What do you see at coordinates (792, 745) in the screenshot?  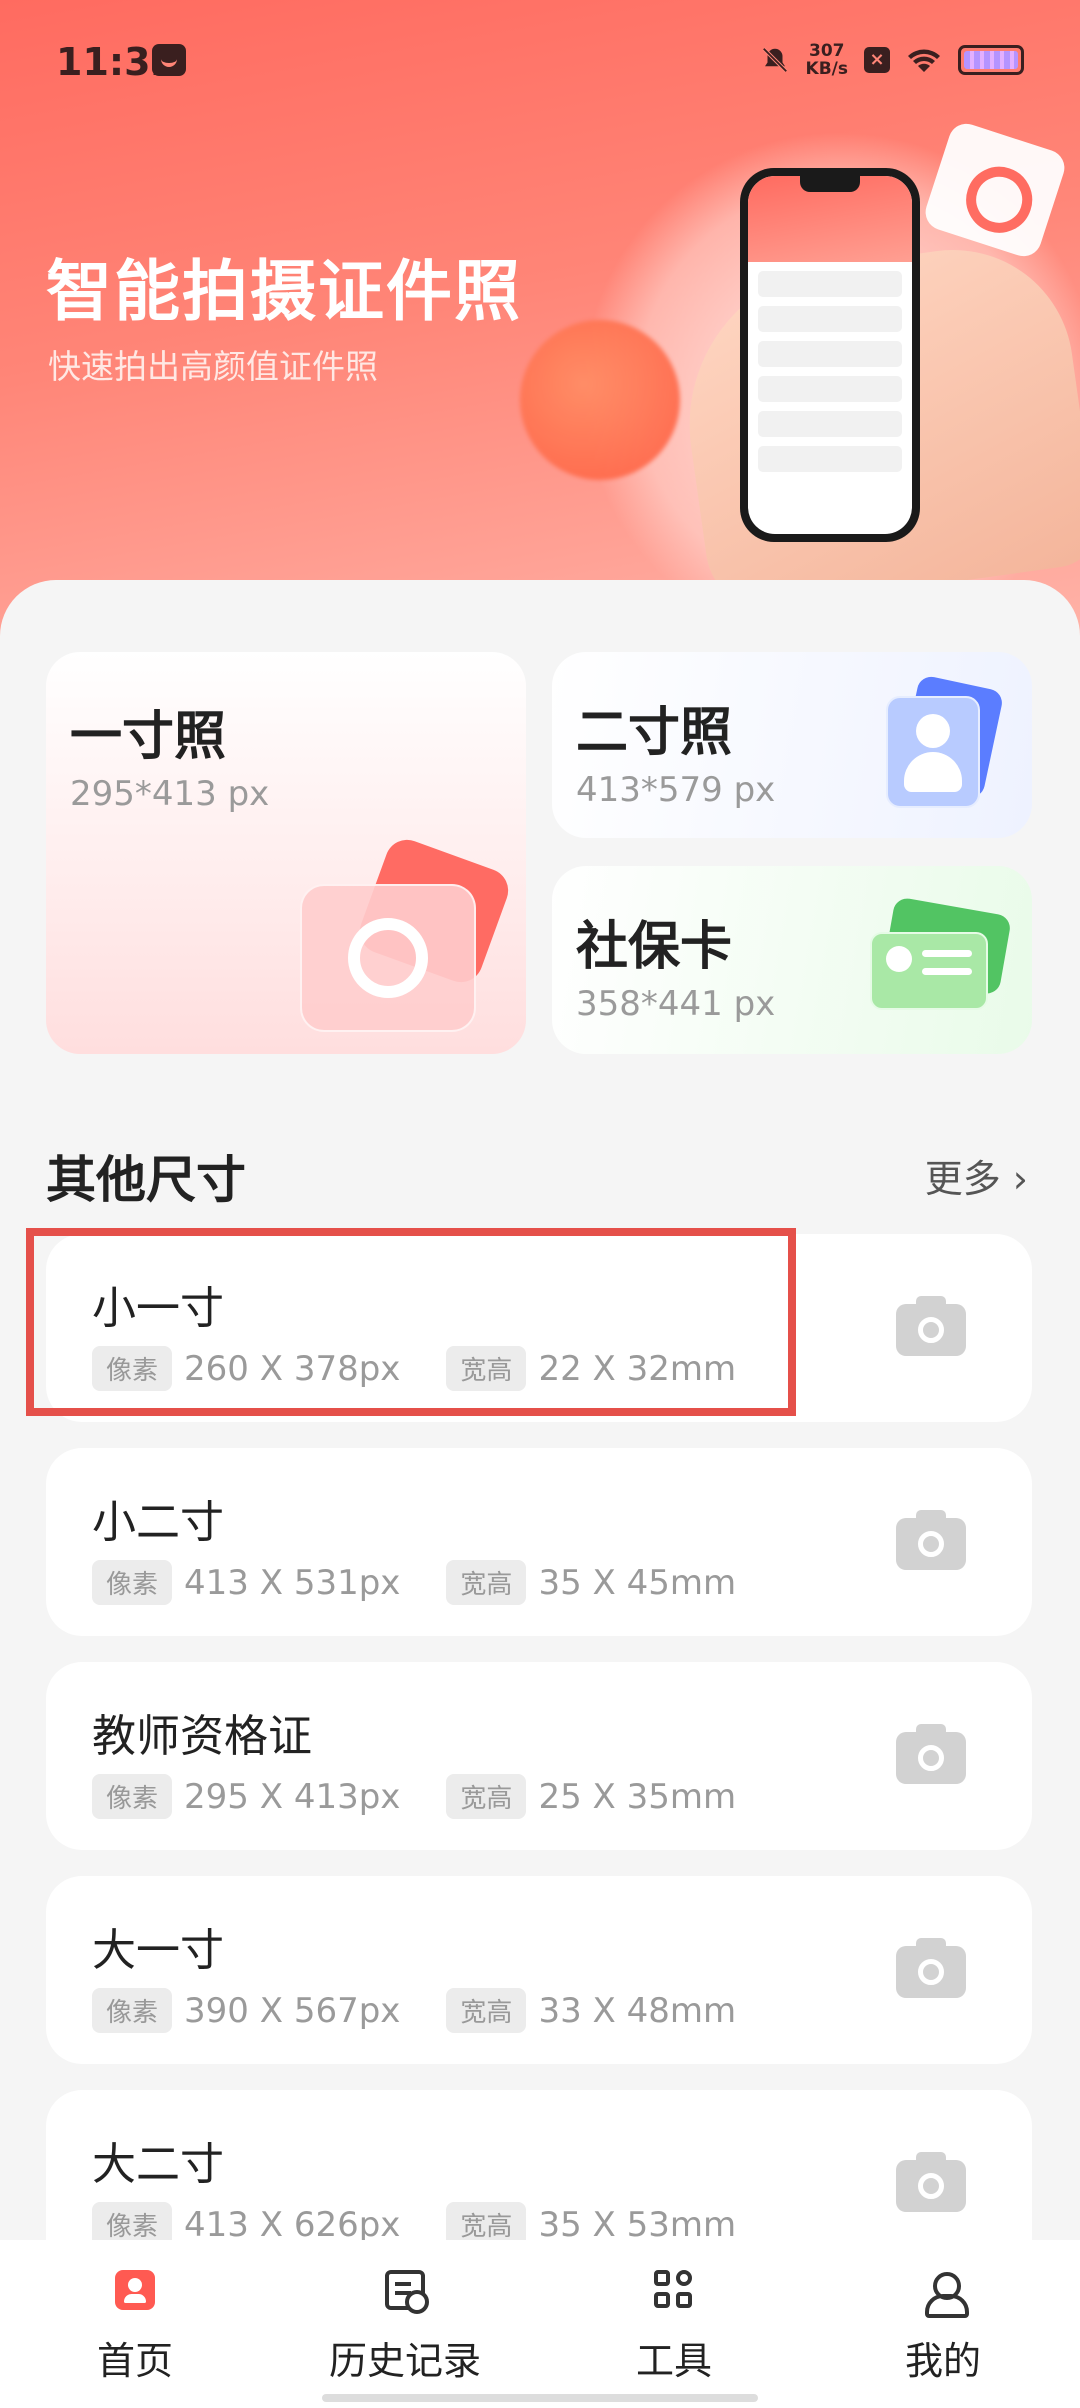 I see `card-two-inch: 二寸照 413*579 px` at bounding box center [792, 745].